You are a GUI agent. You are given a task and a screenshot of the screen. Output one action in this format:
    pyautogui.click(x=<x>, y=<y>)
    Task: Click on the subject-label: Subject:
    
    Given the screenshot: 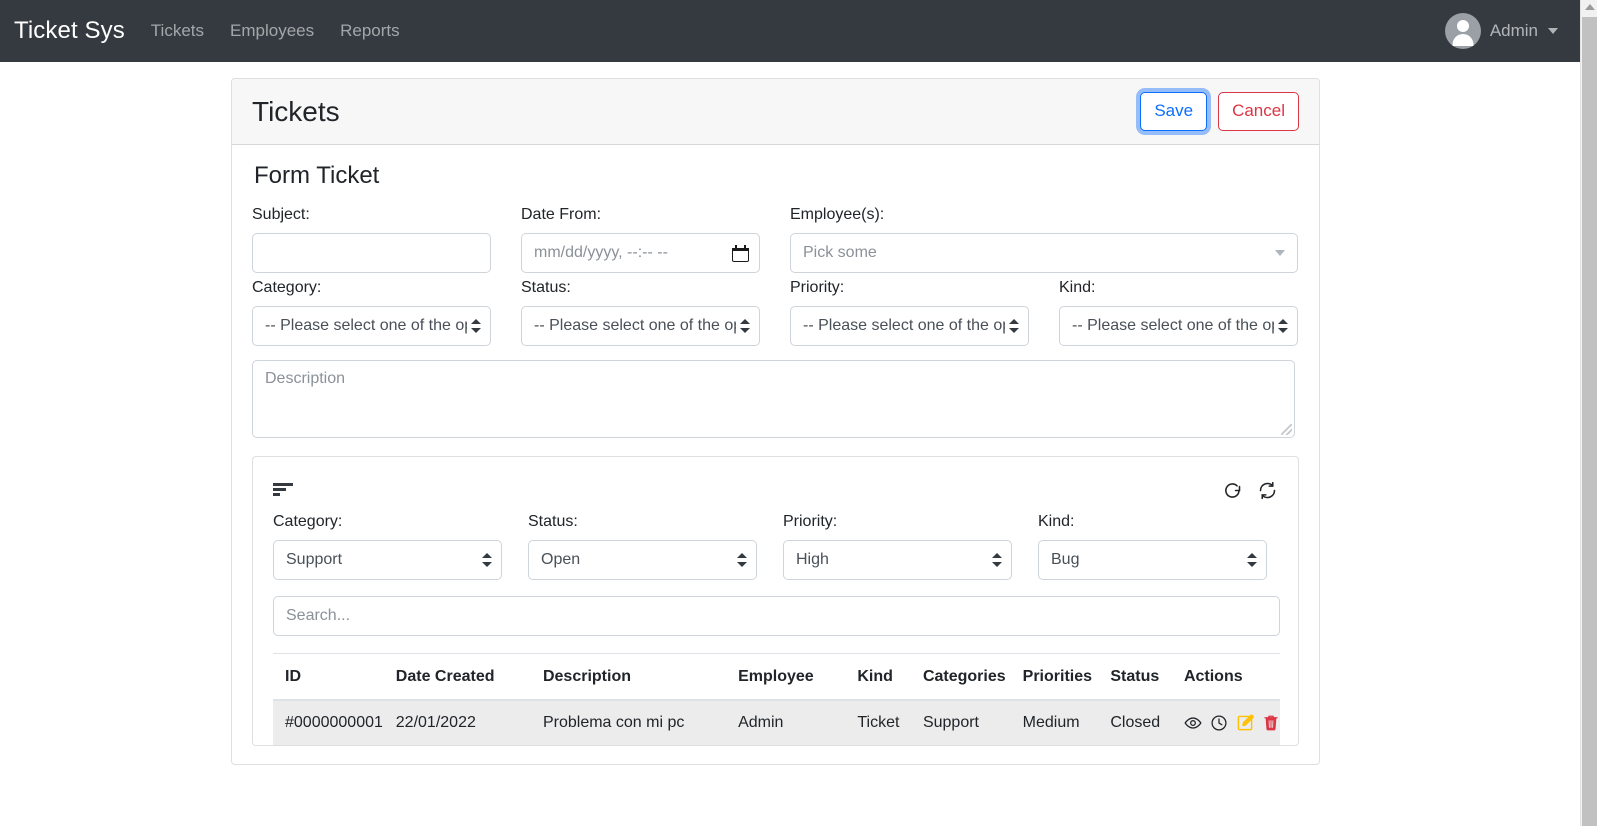 What is the action you would take?
    pyautogui.click(x=281, y=214)
    